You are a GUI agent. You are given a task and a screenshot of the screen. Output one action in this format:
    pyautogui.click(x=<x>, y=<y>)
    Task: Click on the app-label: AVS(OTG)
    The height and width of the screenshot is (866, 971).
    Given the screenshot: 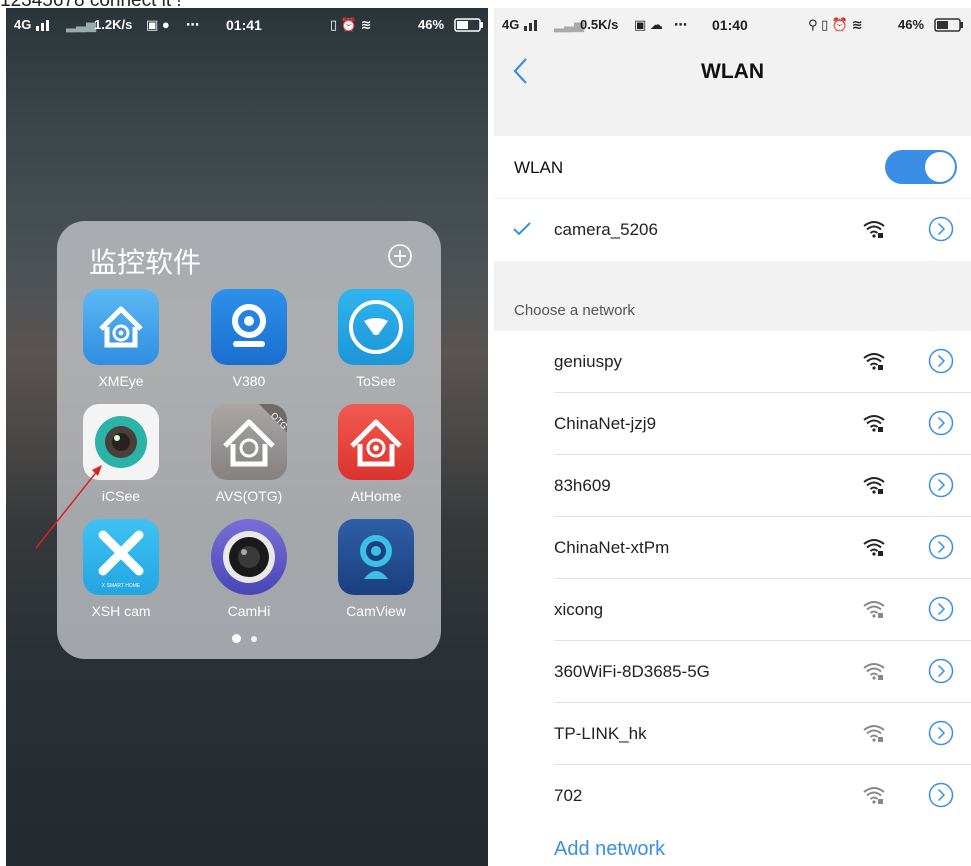 What is the action you would take?
    pyautogui.click(x=249, y=496)
    